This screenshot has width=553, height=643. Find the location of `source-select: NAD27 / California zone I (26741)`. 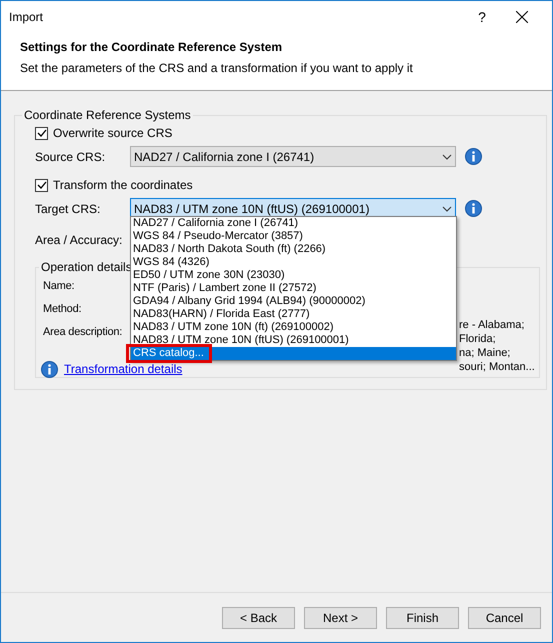

source-select: NAD27 / California zone I (26741) is located at coordinates (293, 156).